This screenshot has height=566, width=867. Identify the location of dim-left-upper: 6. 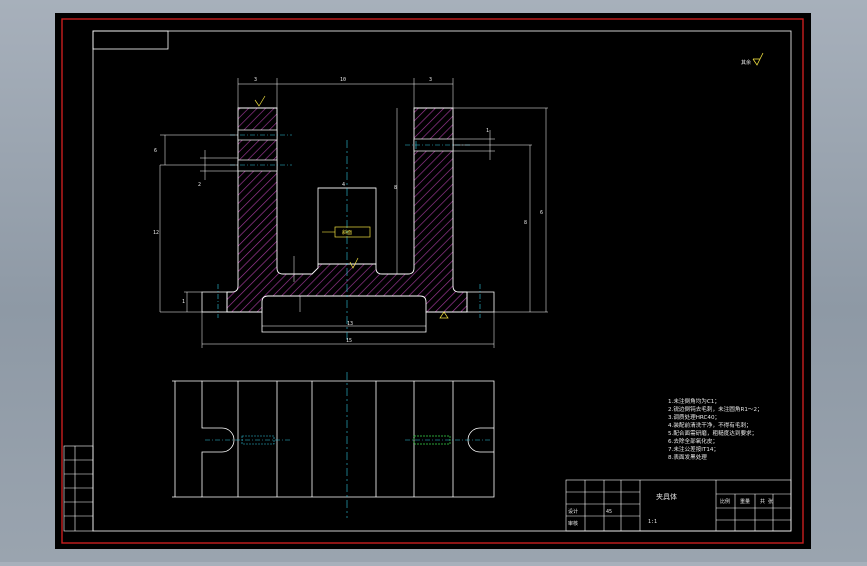
(155, 151).